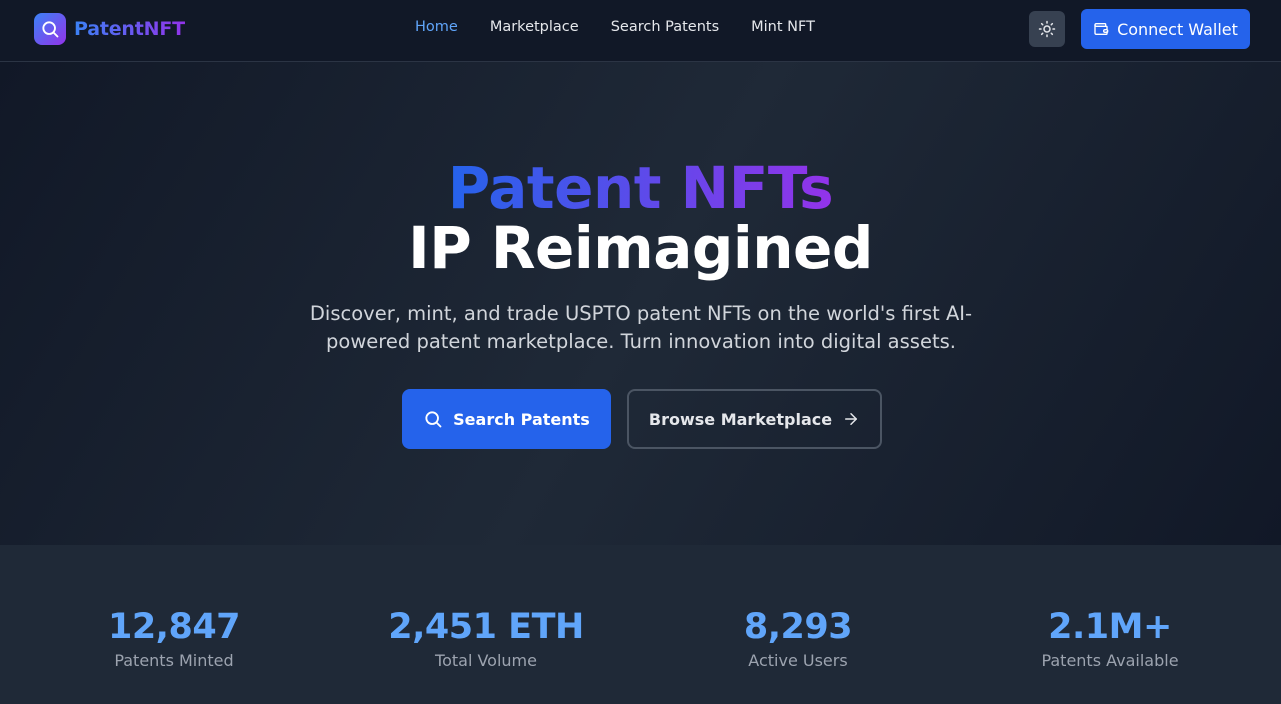 The image size is (1281, 704). What do you see at coordinates (665, 29) in the screenshot?
I see `nav-search-patents: Search Patents` at bounding box center [665, 29].